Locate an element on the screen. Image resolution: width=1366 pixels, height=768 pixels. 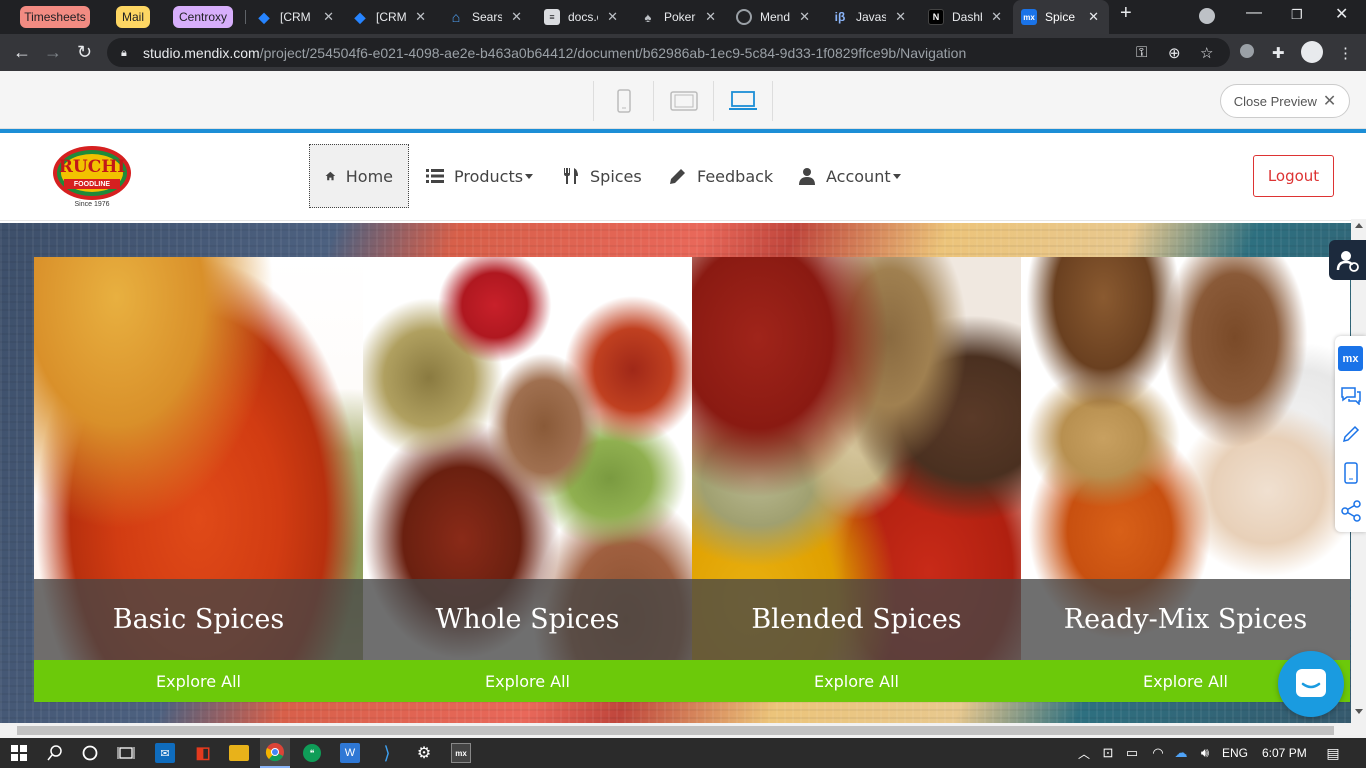
mx-icon: mx is located at coordinates (1350, 358).